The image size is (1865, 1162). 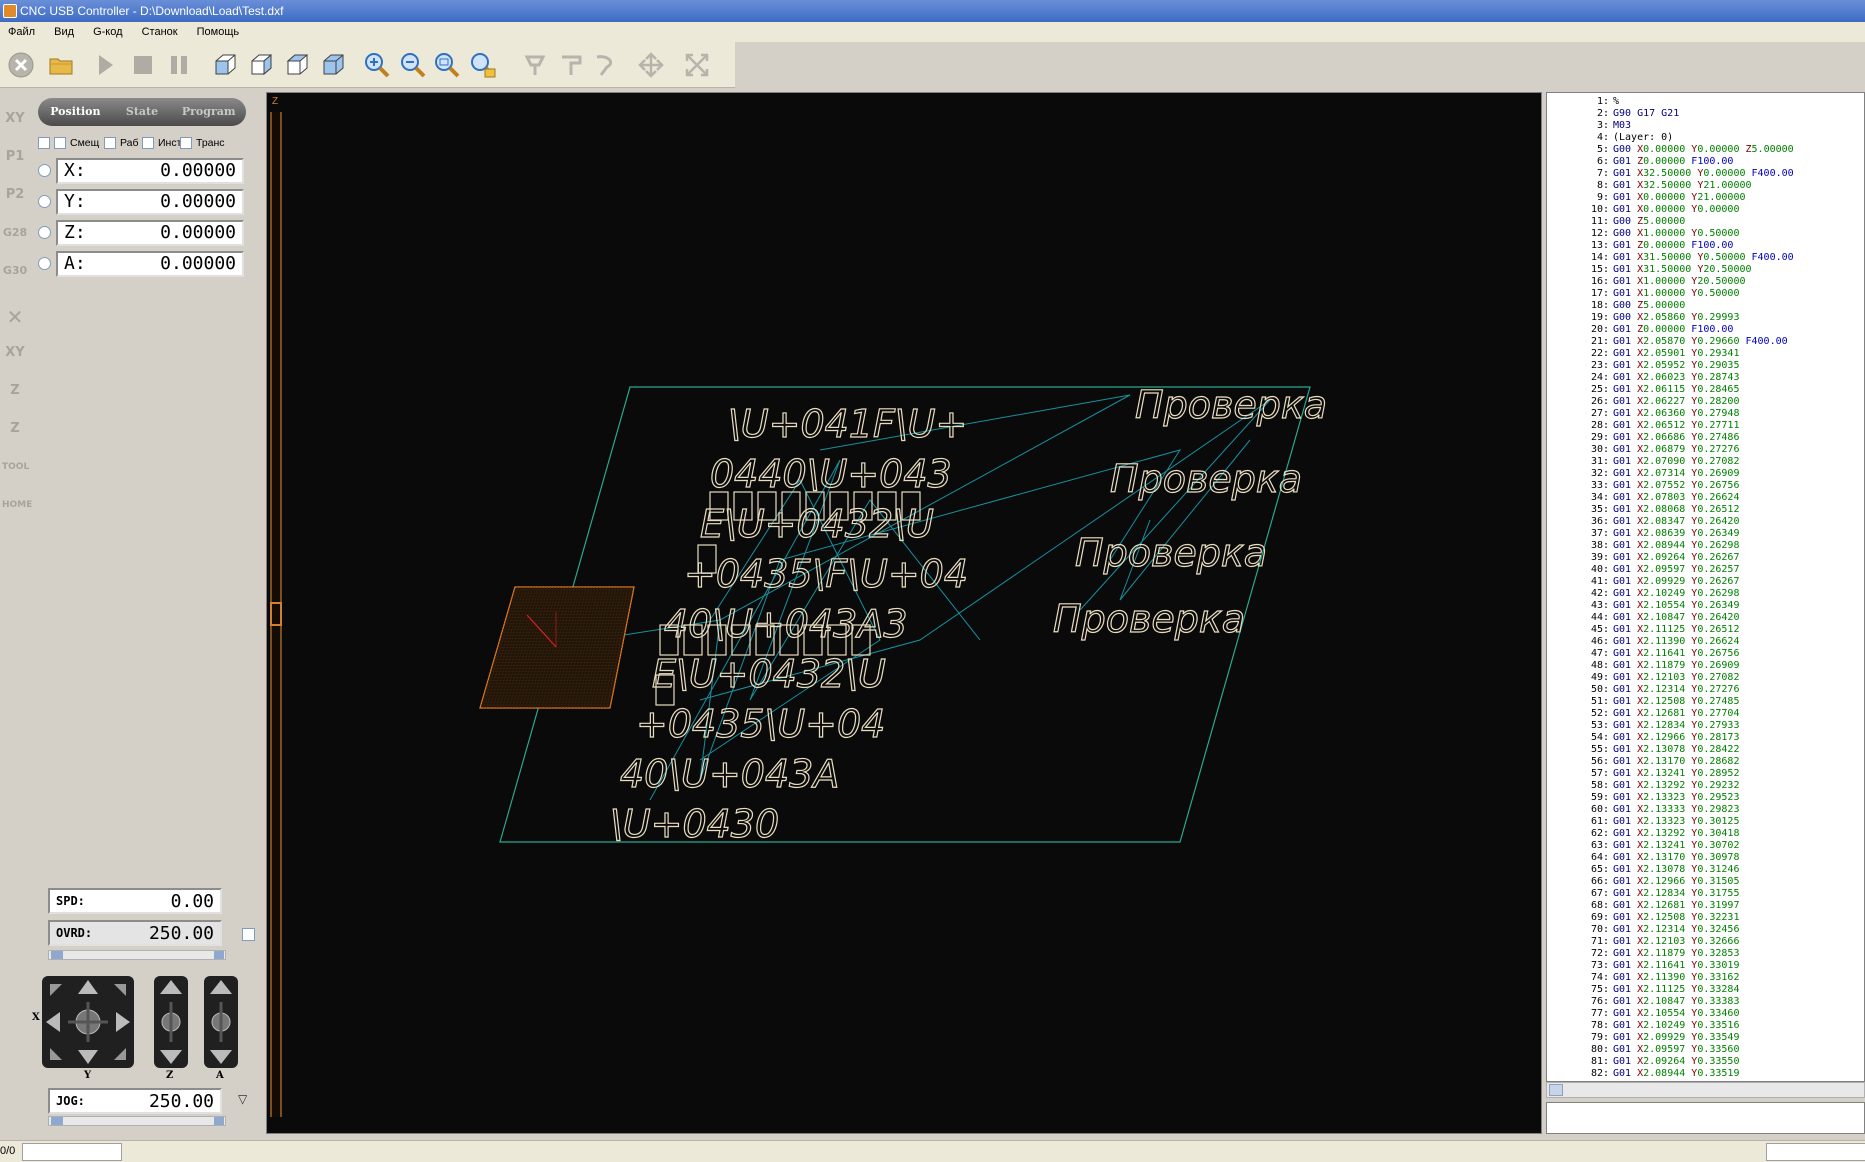 What do you see at coordinates (160, 32) in the screenshot?
I see `menu-machine: Станок` at bounding box center [160, 32].